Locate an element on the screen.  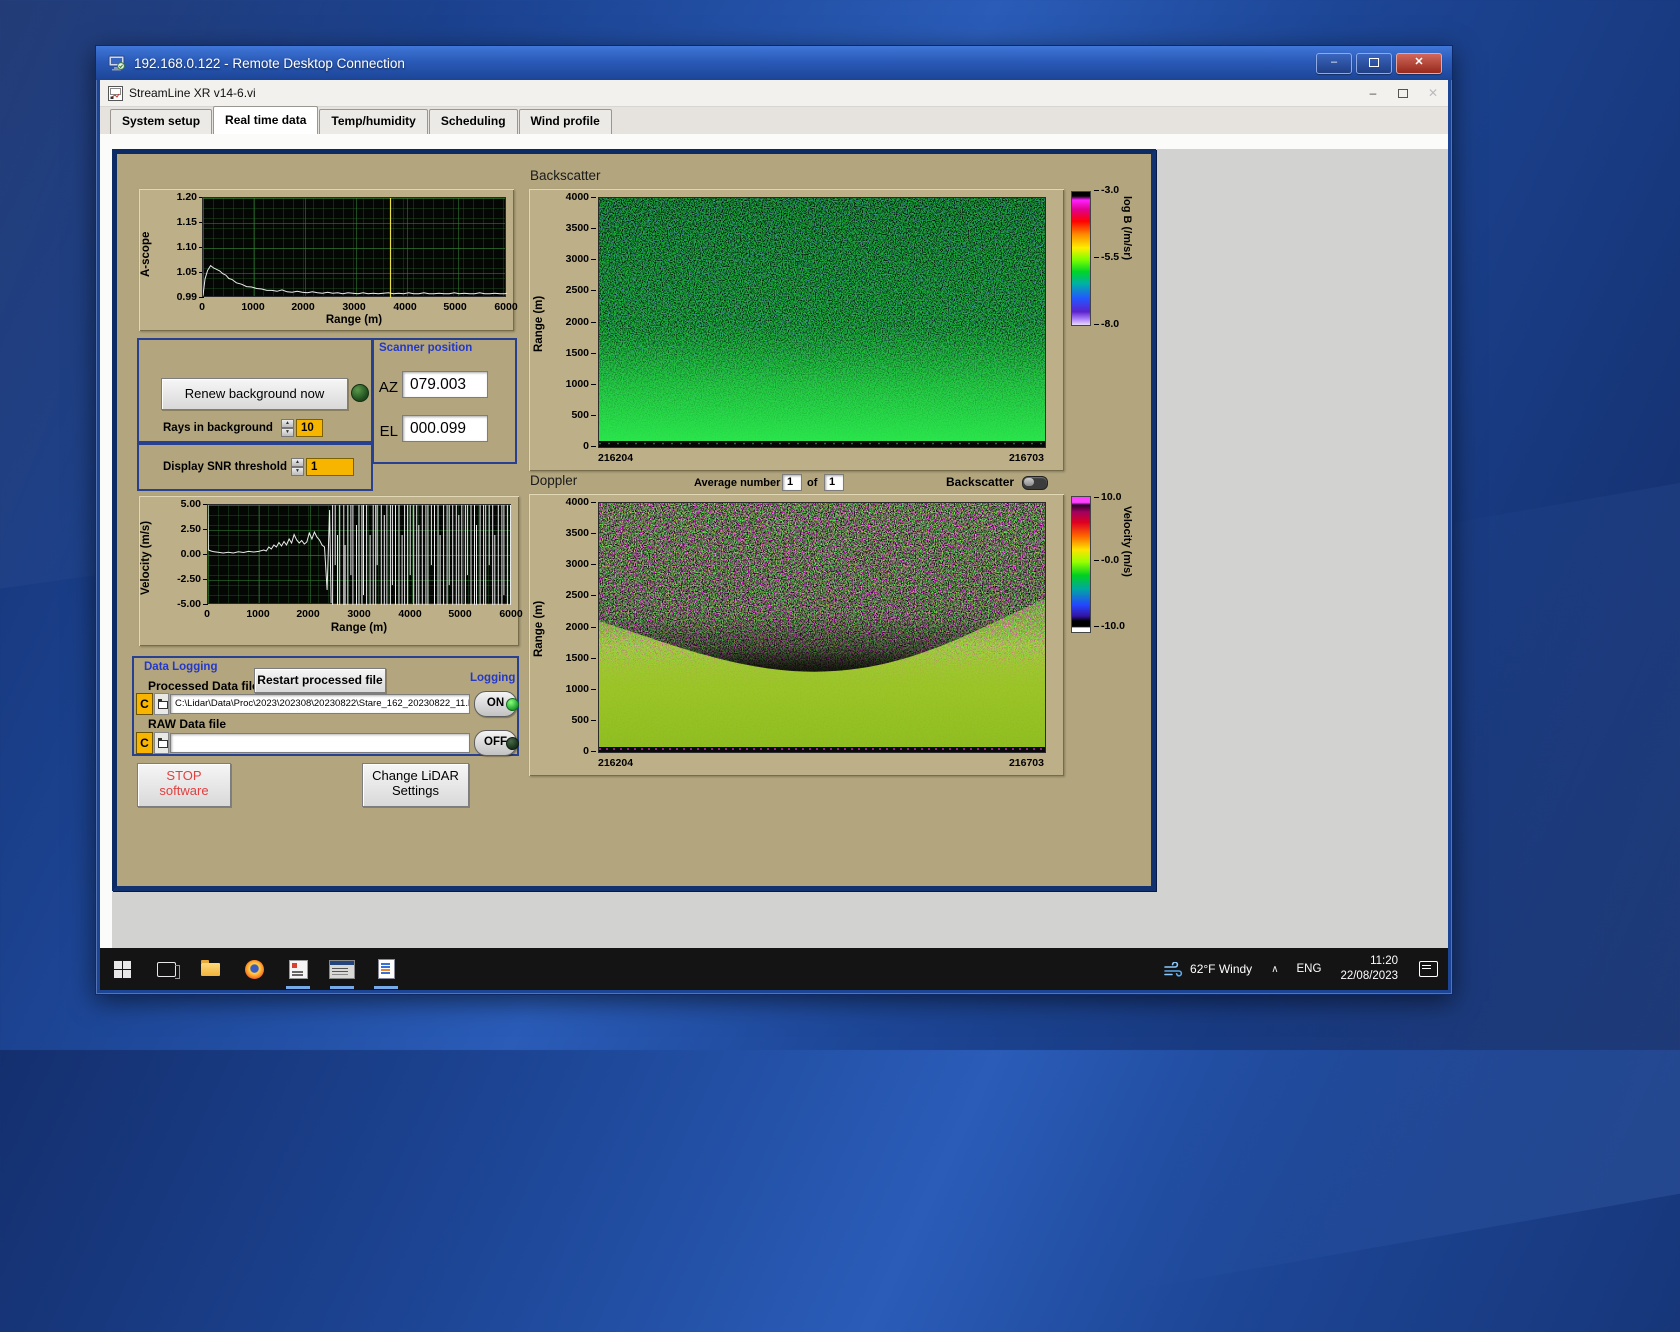
snr-threshold-label: Display SNR threshold is located at coordinates (225, 467).